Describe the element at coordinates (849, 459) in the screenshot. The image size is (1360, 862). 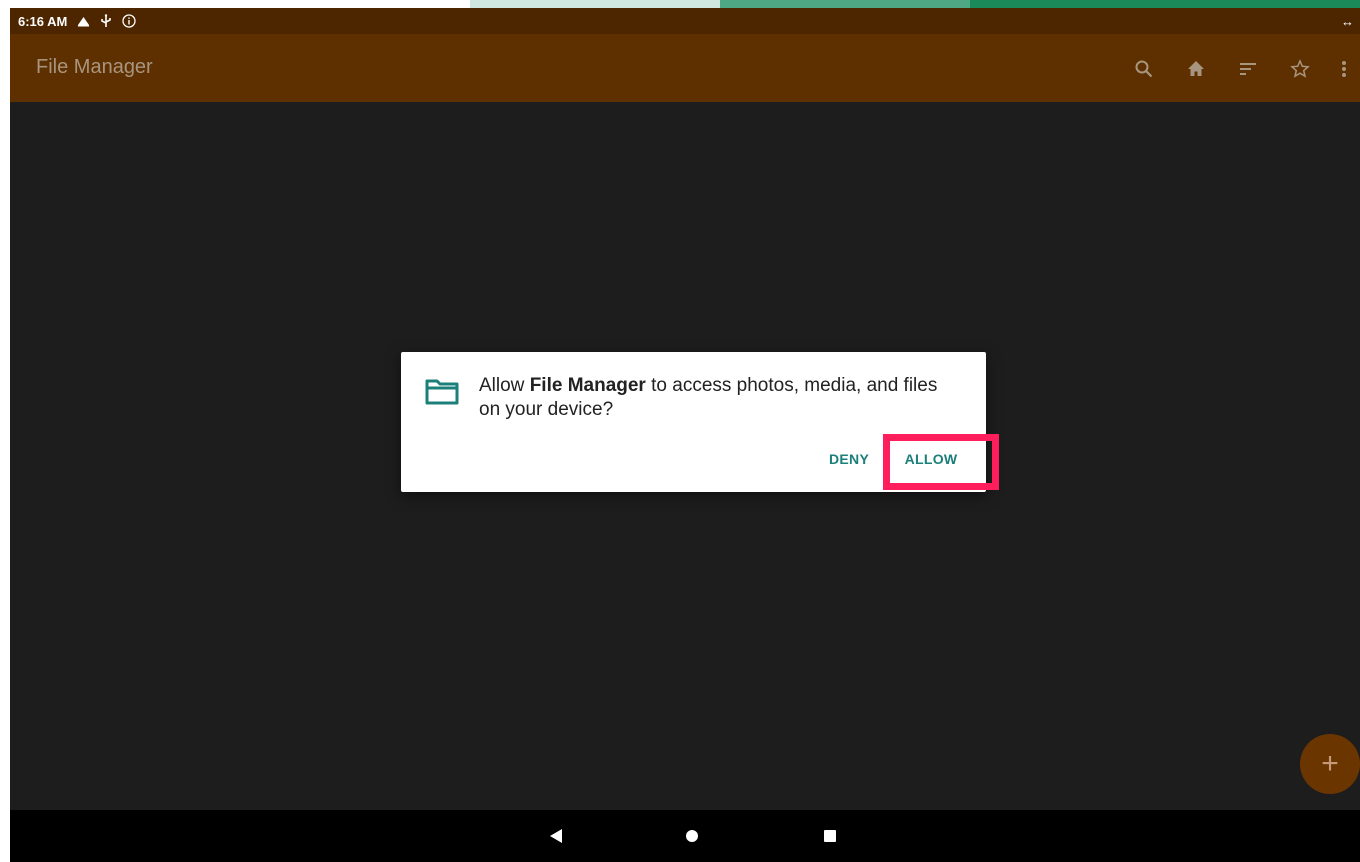
I see `deny-button: DENY` at that location.